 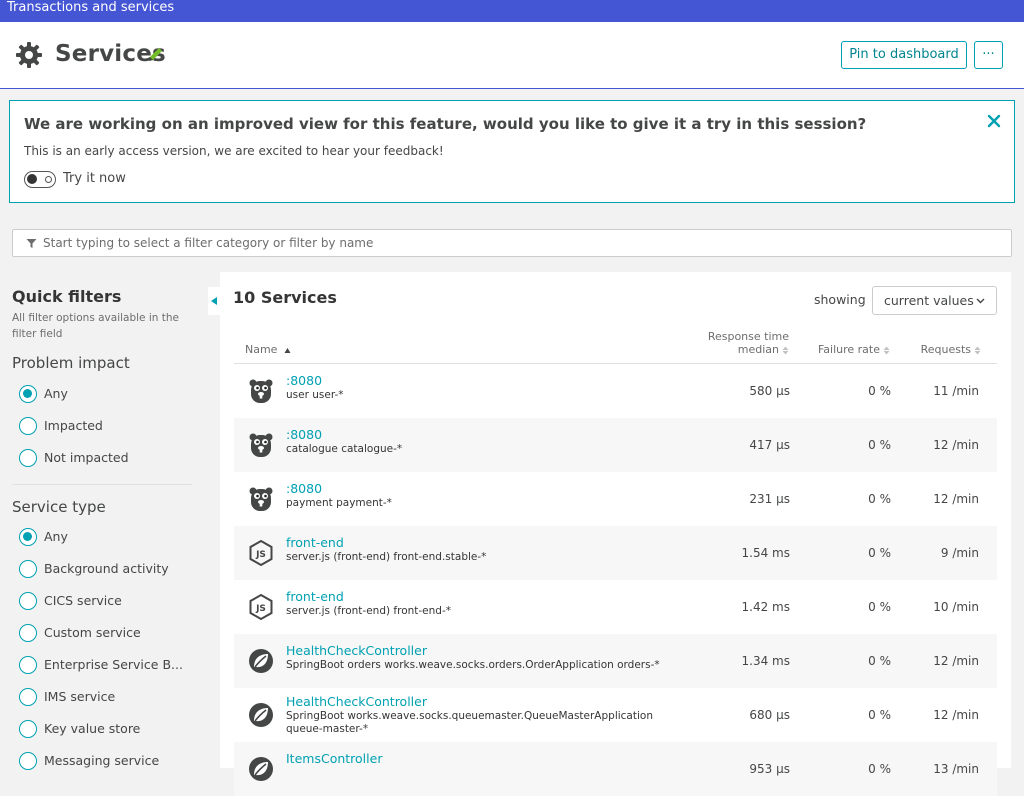 I want to click on close-icon, so click(x=994, y=121).